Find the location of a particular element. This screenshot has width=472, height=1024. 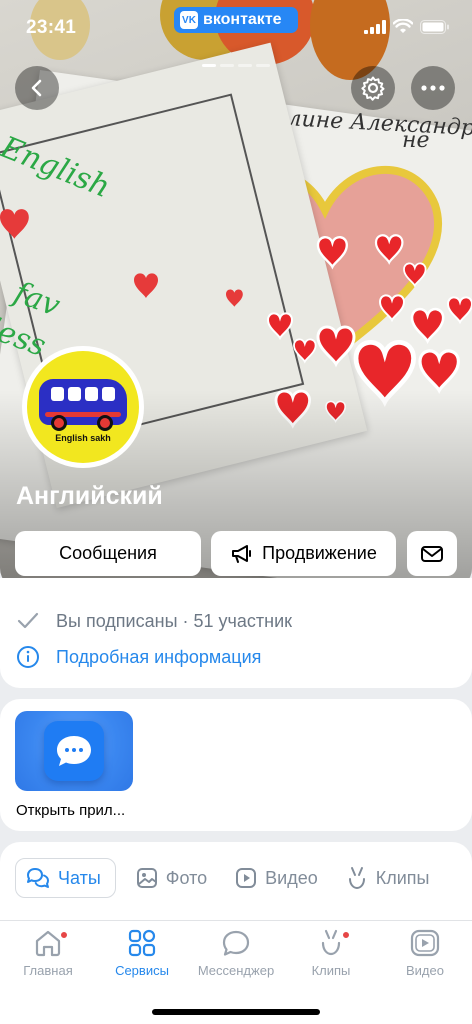

tab-chats: Чаты is located at coordinates (65, 878).